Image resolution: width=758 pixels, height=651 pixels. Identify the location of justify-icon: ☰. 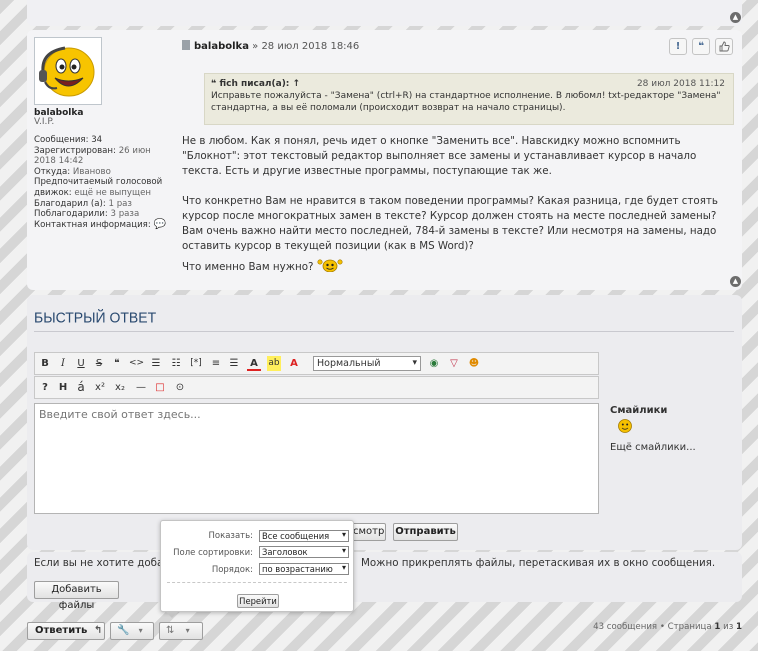
(234, 363).